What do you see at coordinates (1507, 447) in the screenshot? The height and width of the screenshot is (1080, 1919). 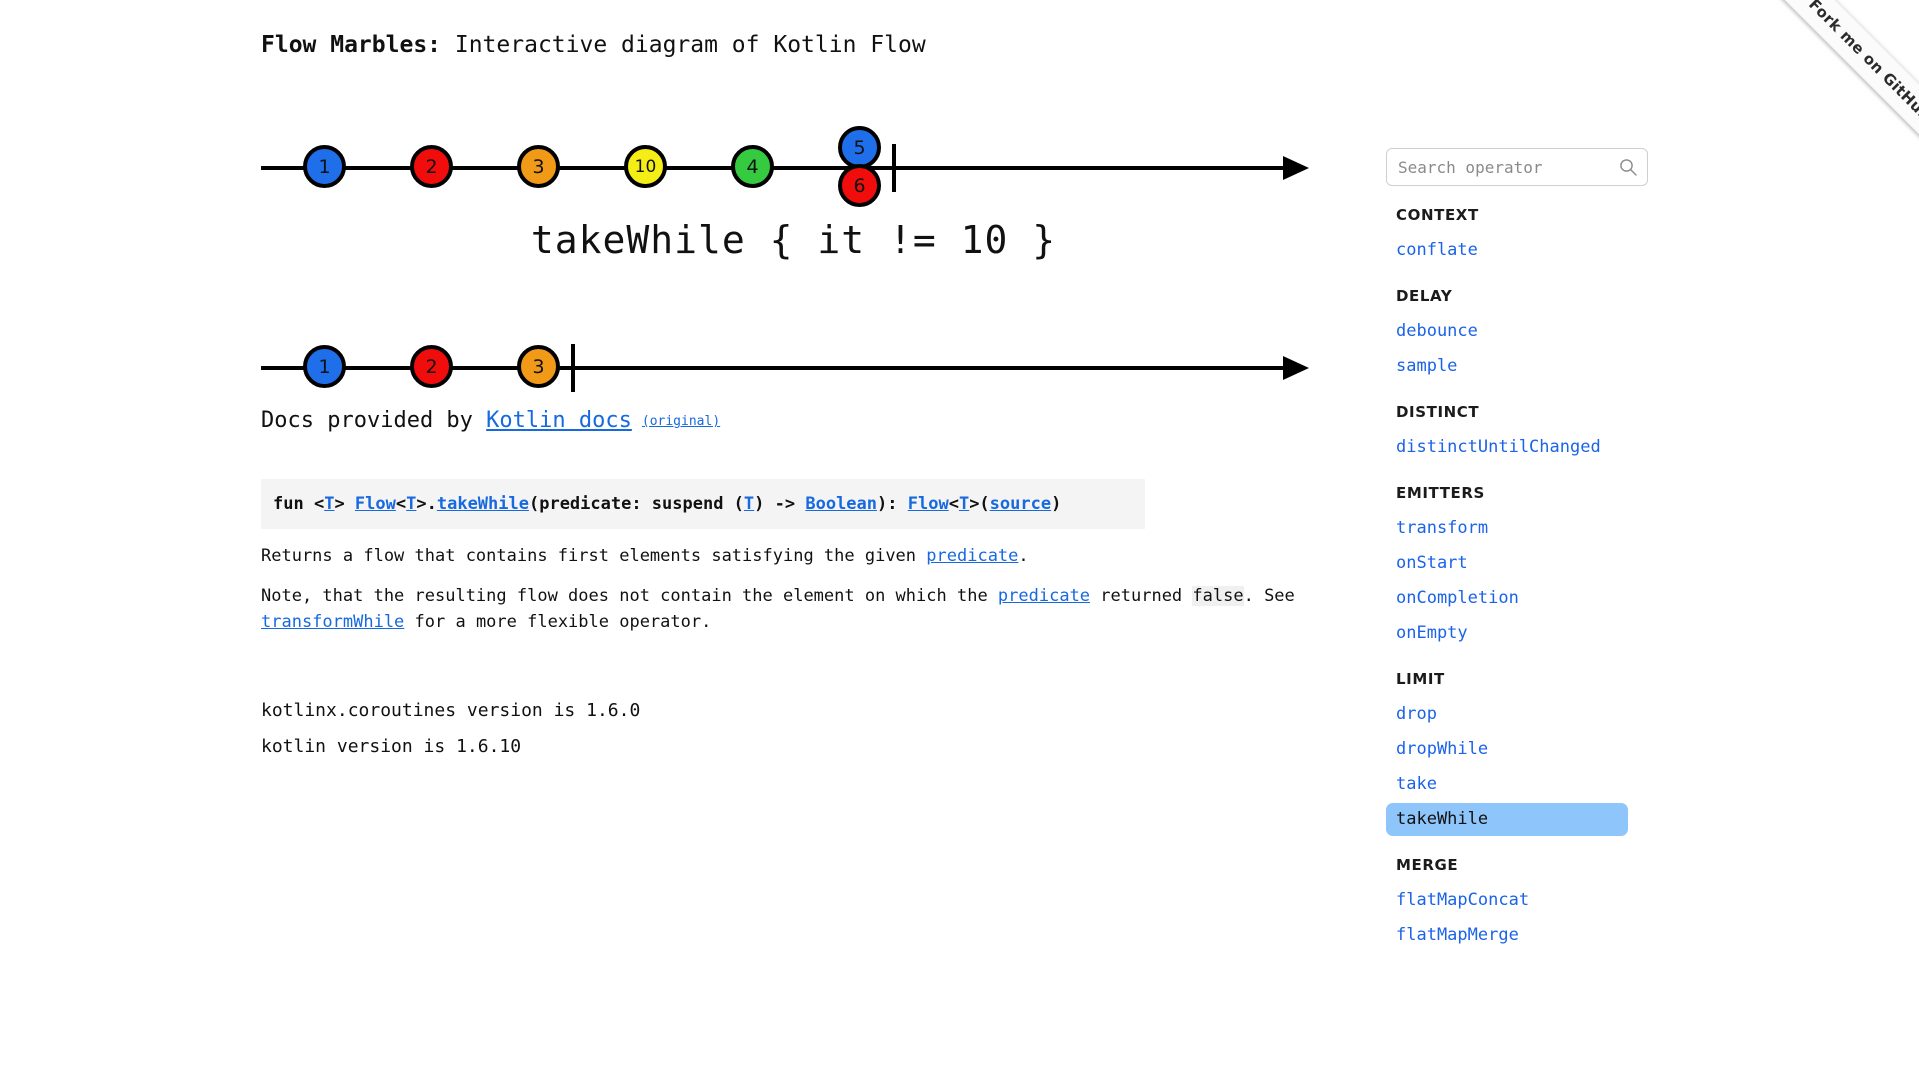 I see `operator-link-distinctUntilChanged: distinctUntilChanged` at bounding box center [1507, 447].